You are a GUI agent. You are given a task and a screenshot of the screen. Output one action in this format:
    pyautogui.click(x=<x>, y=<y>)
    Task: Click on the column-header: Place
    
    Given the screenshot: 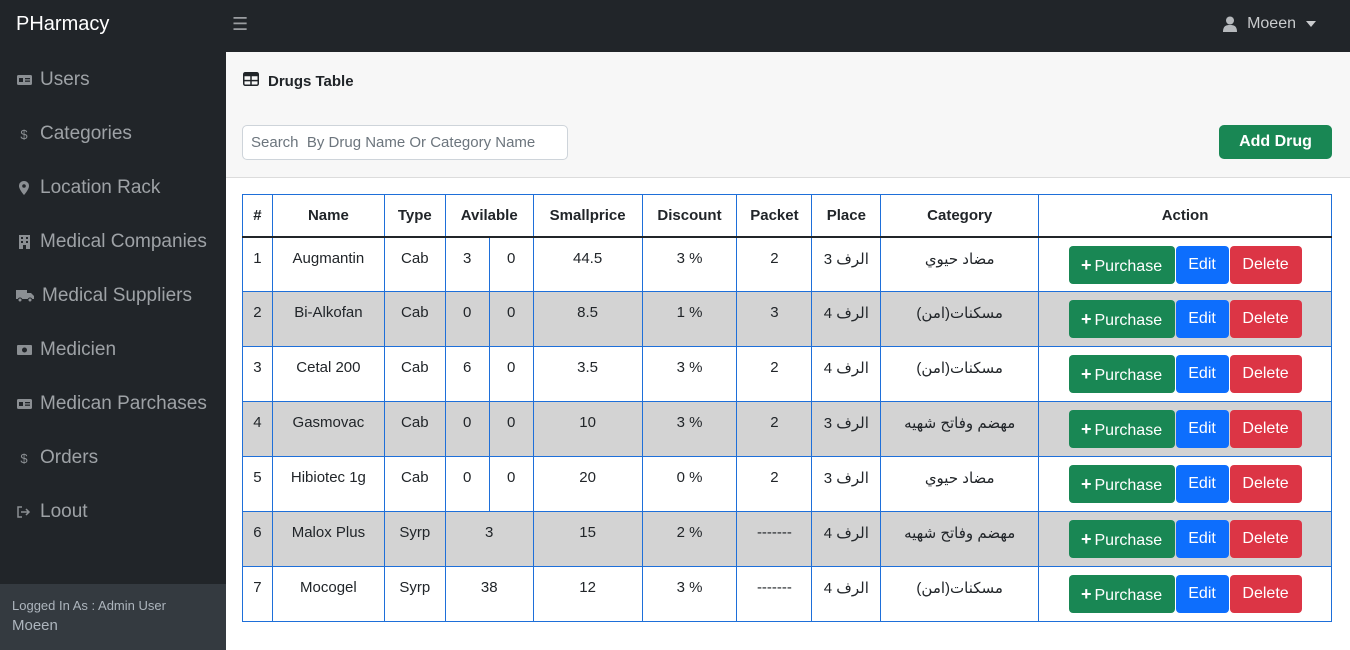 What is the action you would take?
    pyautogui.click(x=846, y=216)
    